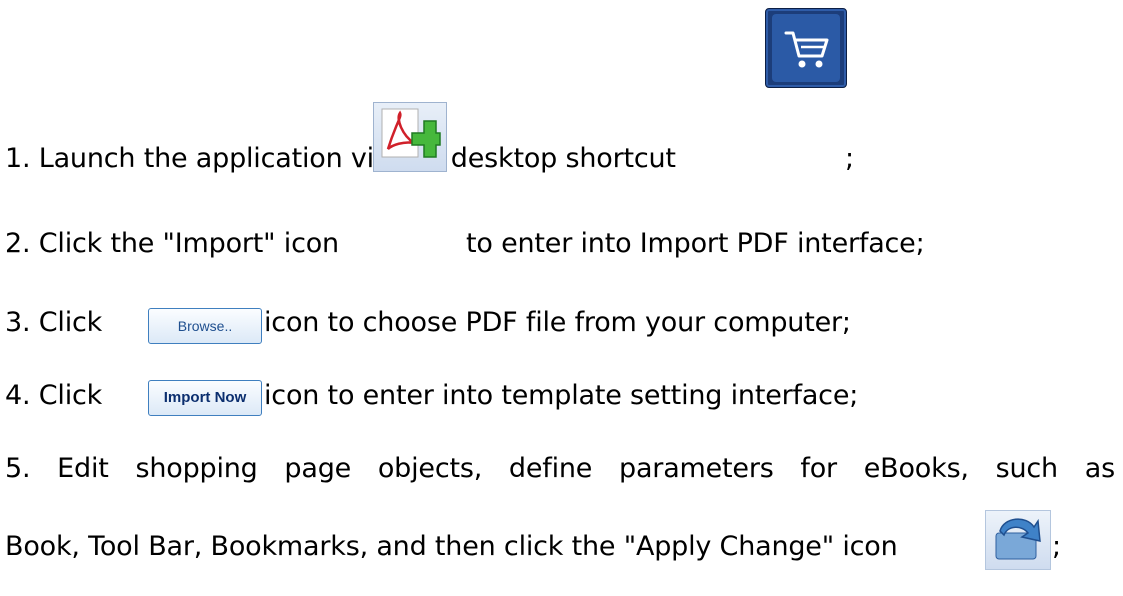  I want to click on step-2-suffix: to enter into Import PDF interface;, so click(695, 243).